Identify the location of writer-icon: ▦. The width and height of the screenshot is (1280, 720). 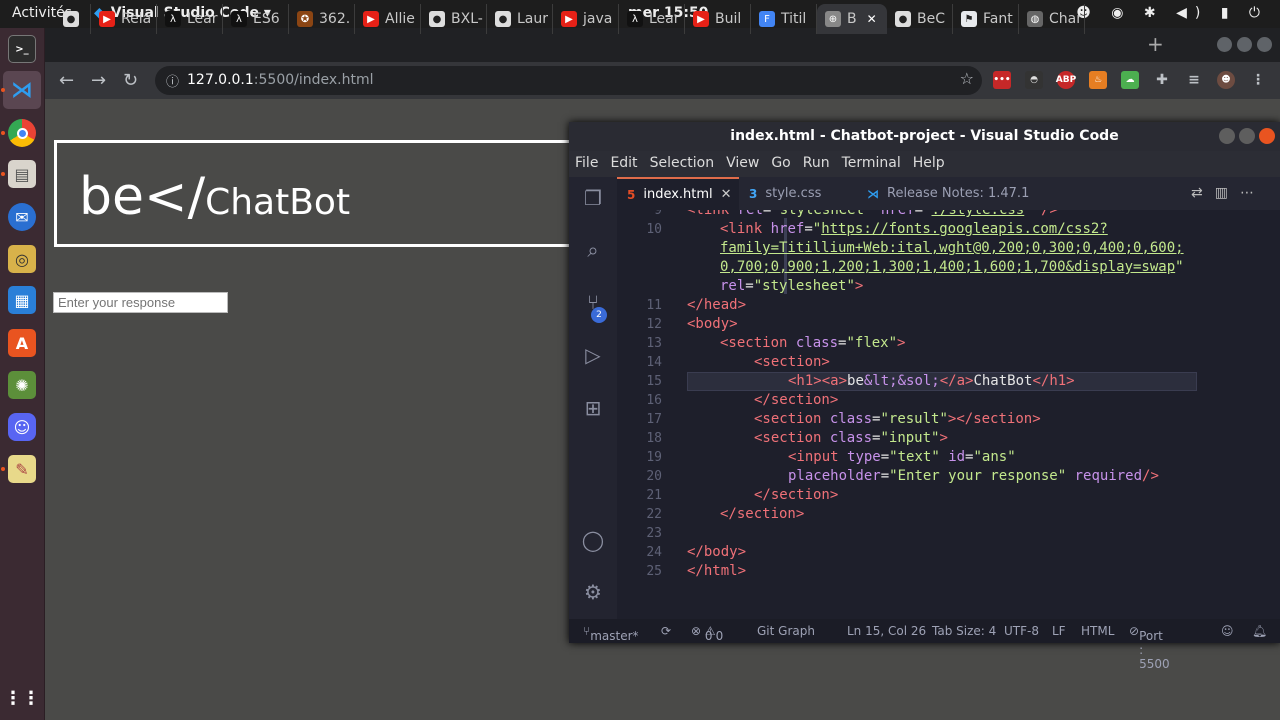
(22, 300).